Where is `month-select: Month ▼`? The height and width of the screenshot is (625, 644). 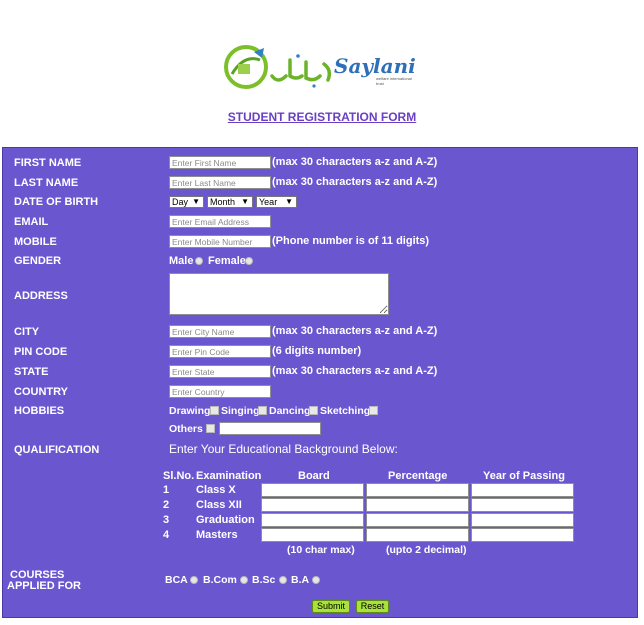 month-select: Month ▼ is located at coordinates (230, 202).